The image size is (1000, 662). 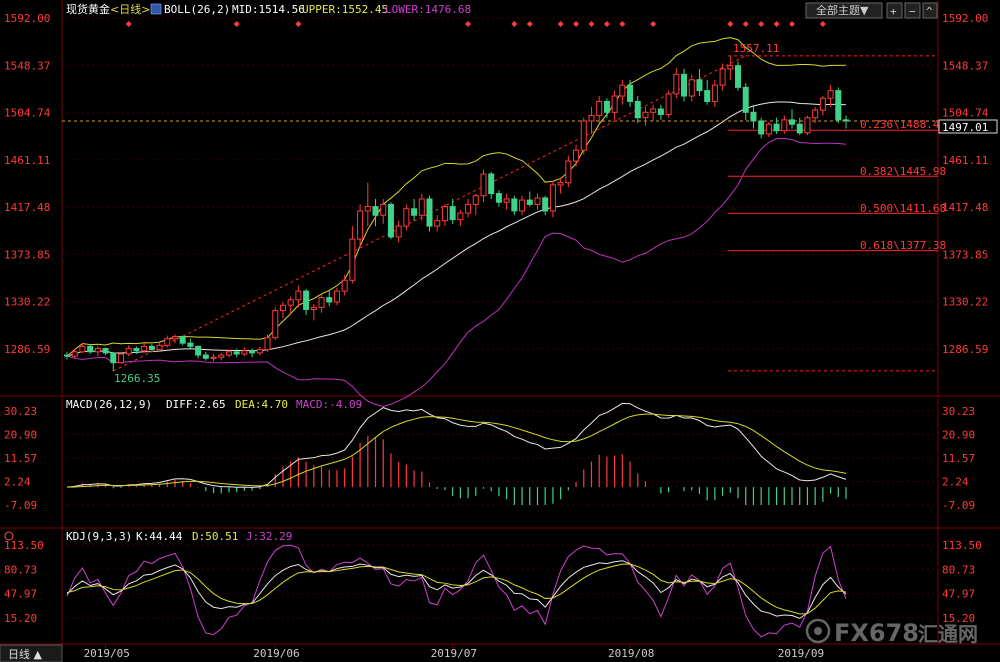 I want to click on plus-icon: +, so click(x=893, y=11).